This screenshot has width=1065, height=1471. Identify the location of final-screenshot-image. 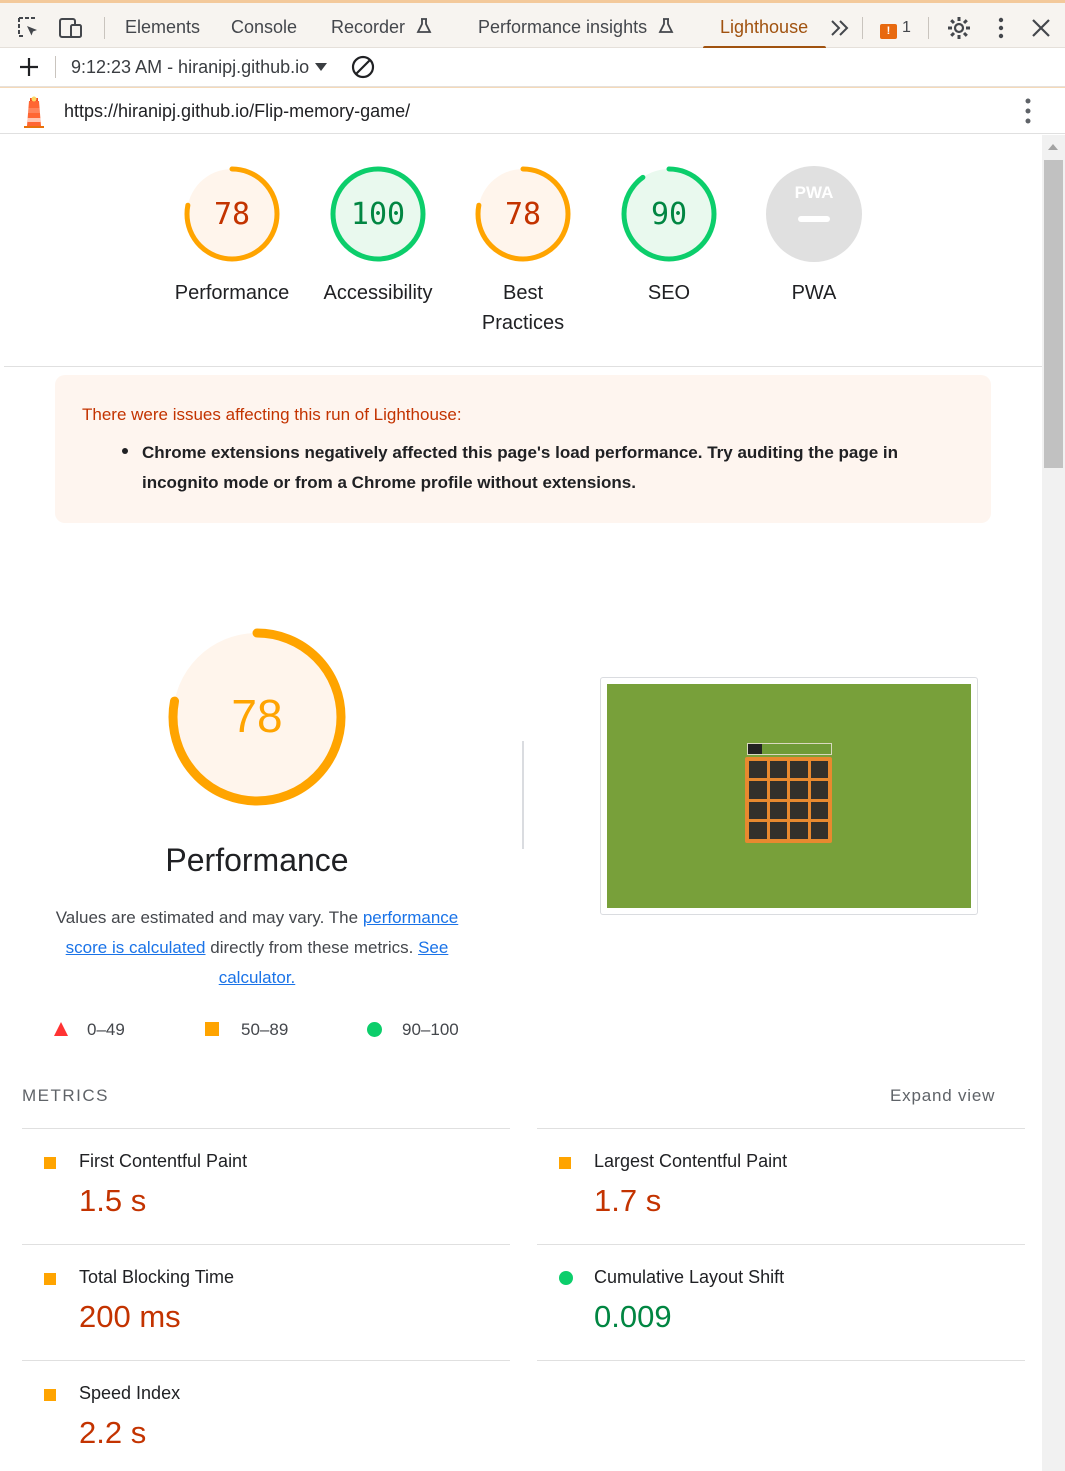
(789, 796).